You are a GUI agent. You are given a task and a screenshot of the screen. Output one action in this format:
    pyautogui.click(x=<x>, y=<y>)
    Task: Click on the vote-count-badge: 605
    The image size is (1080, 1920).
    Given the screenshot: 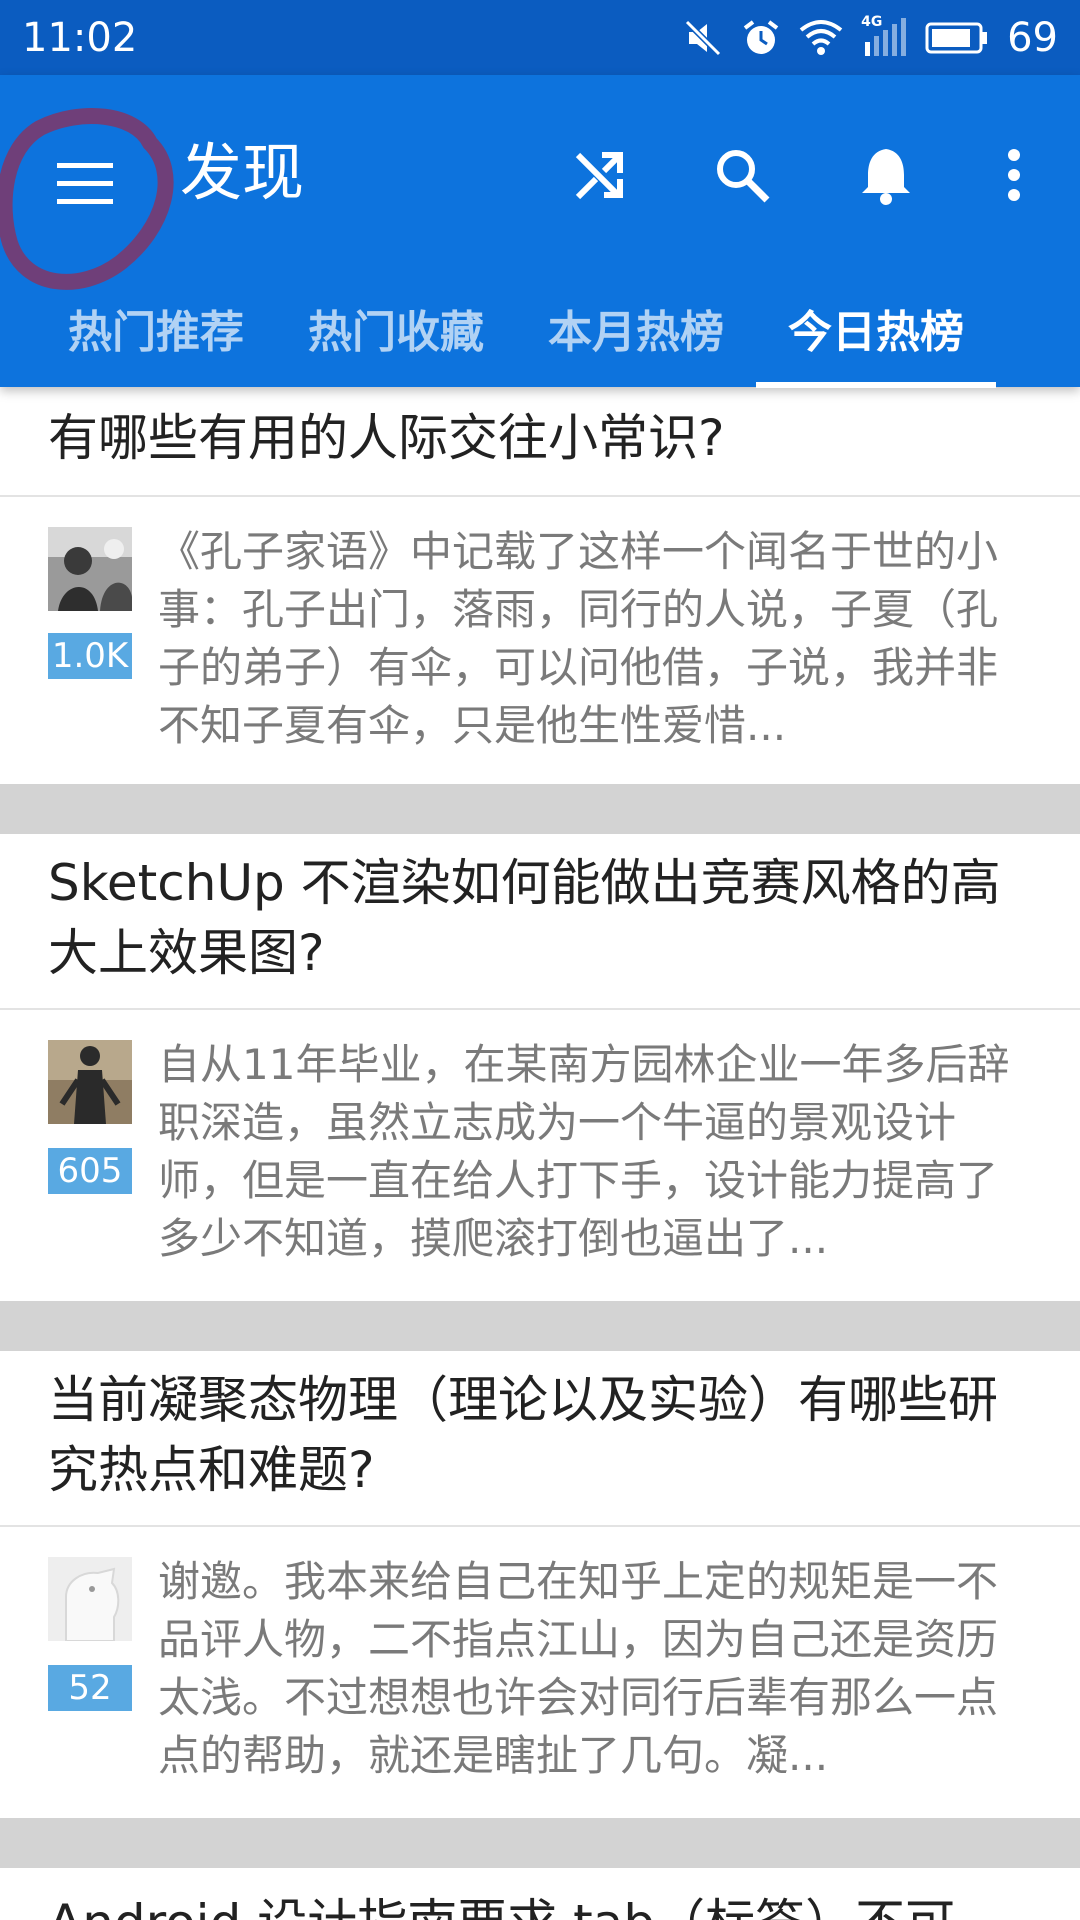 What is the action you would take?
    pyautogui.click(x=90, y=1171)
    